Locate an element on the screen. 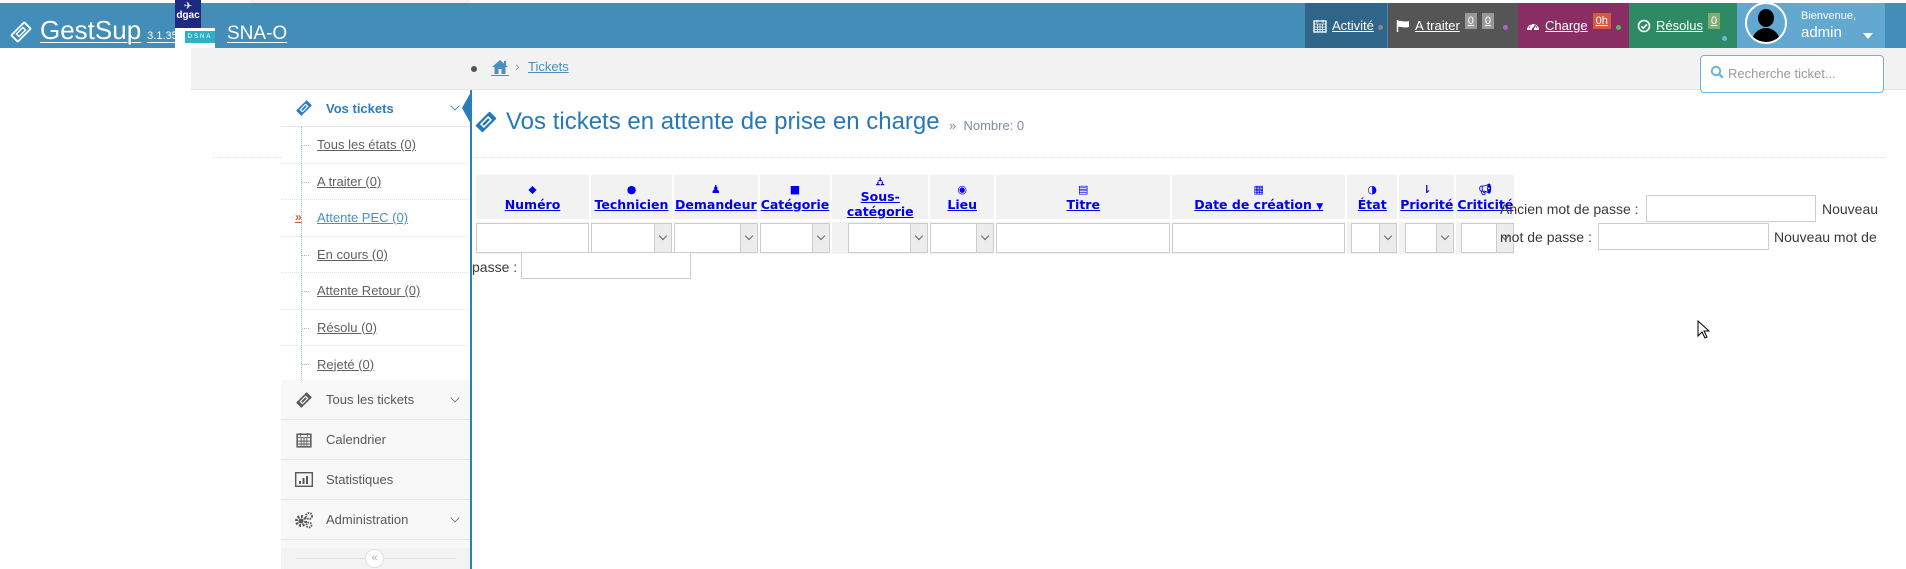 The height and width of the screenshot is (569, 1906). nav-resolus-link: Résolus is located at coordinates (1679, 25).